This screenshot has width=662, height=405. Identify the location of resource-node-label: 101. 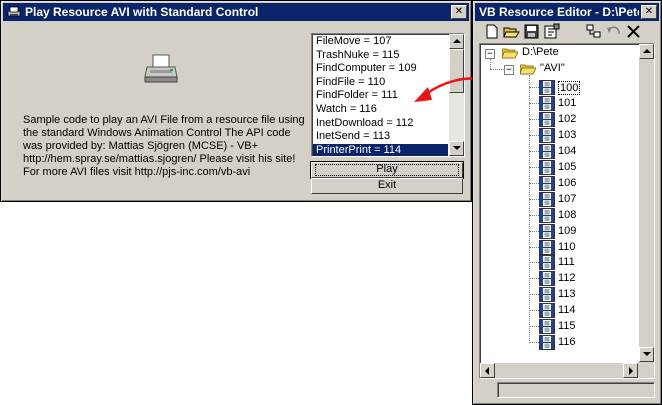
(567, 103).